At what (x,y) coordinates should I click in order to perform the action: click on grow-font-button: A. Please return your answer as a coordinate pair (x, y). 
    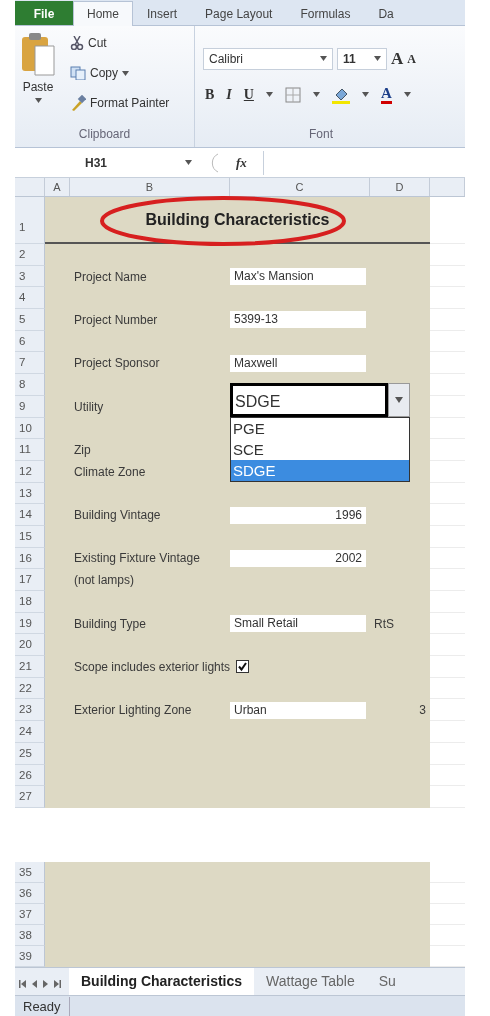
    Looking at the image, I should click on (397, 59).